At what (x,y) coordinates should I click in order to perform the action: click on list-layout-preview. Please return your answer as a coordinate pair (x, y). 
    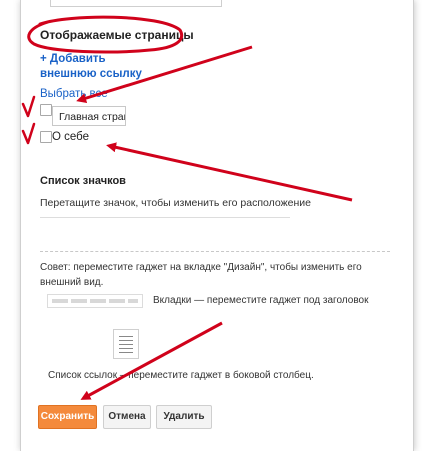
    Looking at the image, I should click on (126, 344).